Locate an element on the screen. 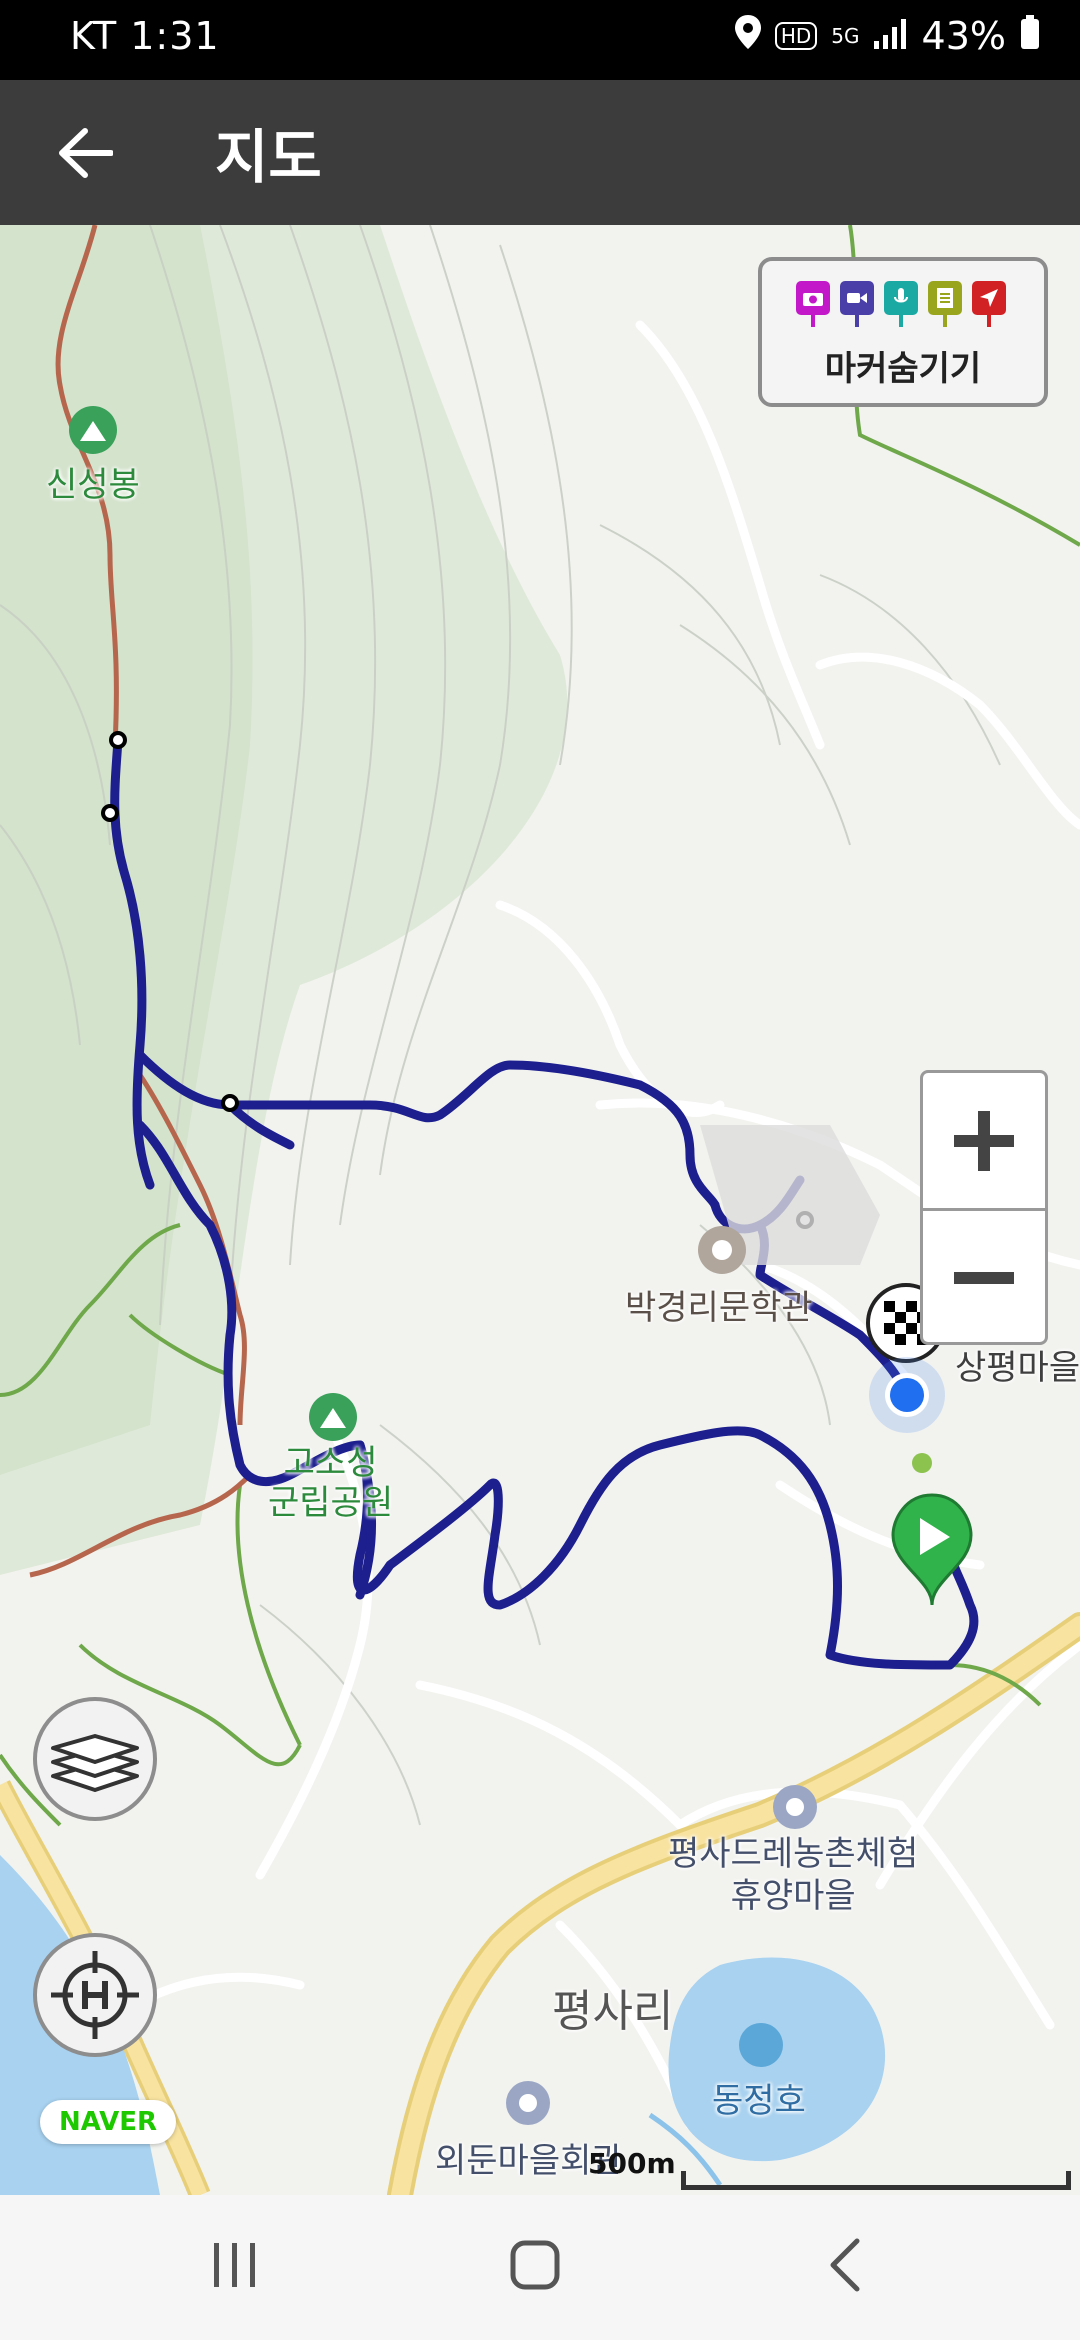 The height and width of the screenshot is (2340, 1080). marker-hide-toggle: 마커숨기기 is located at coordinates (903, 332).